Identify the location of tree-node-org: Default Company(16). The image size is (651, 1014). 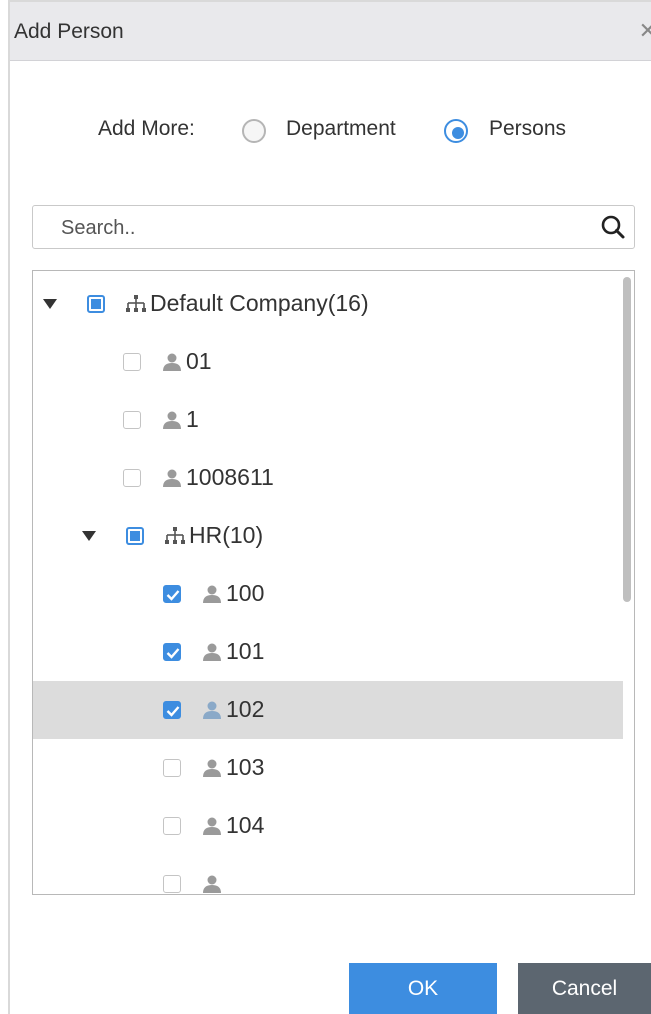
(328, 304).